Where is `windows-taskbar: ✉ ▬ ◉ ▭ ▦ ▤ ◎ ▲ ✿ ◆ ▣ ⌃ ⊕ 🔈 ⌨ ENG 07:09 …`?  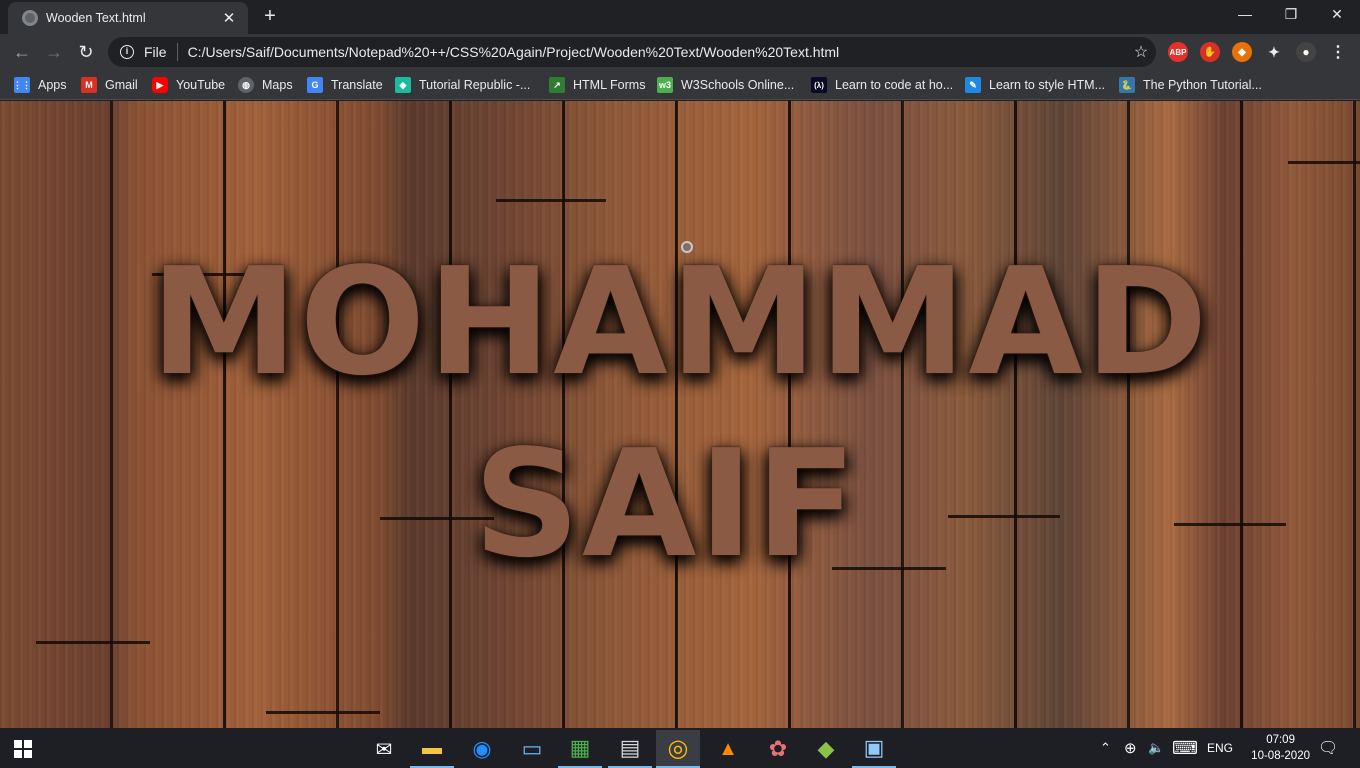
windows-taskbar: ✉ ▬ ◉ ▭ ▦ ▤ ◎ ▲ ✿ ◆ ▣ ⌃ ⊕ 🔈 ⌨ ENG 07:09 … is located at coordinates (680, 748).